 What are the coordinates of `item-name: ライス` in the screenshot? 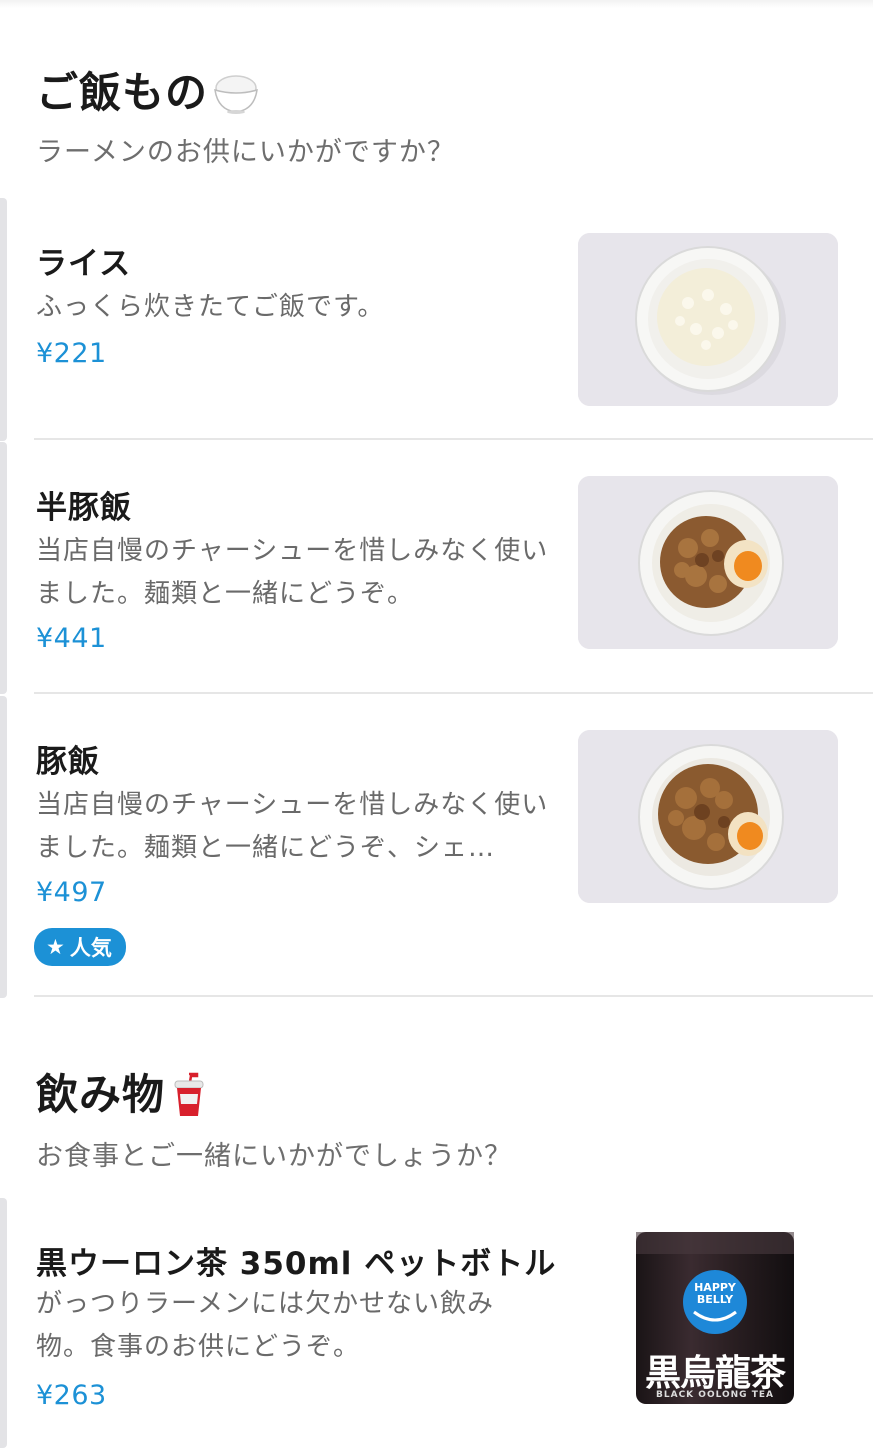 It's located at (84, 264).